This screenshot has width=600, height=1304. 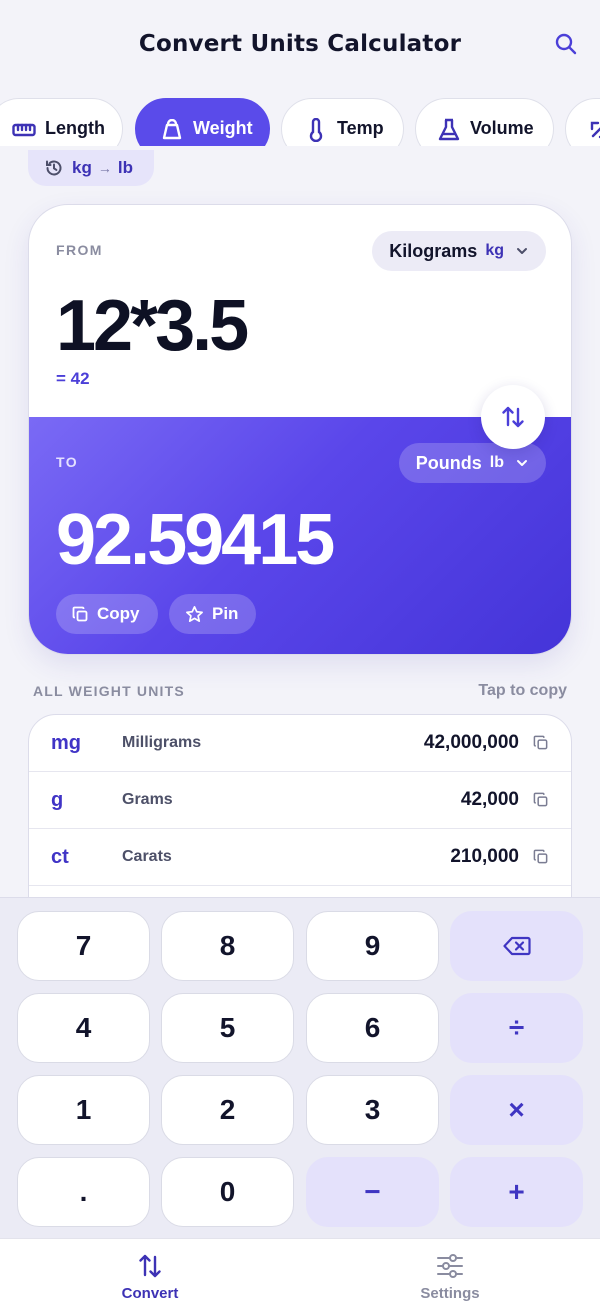 I want to click on nav-convert: Convert, so click(x=150, y=1271).